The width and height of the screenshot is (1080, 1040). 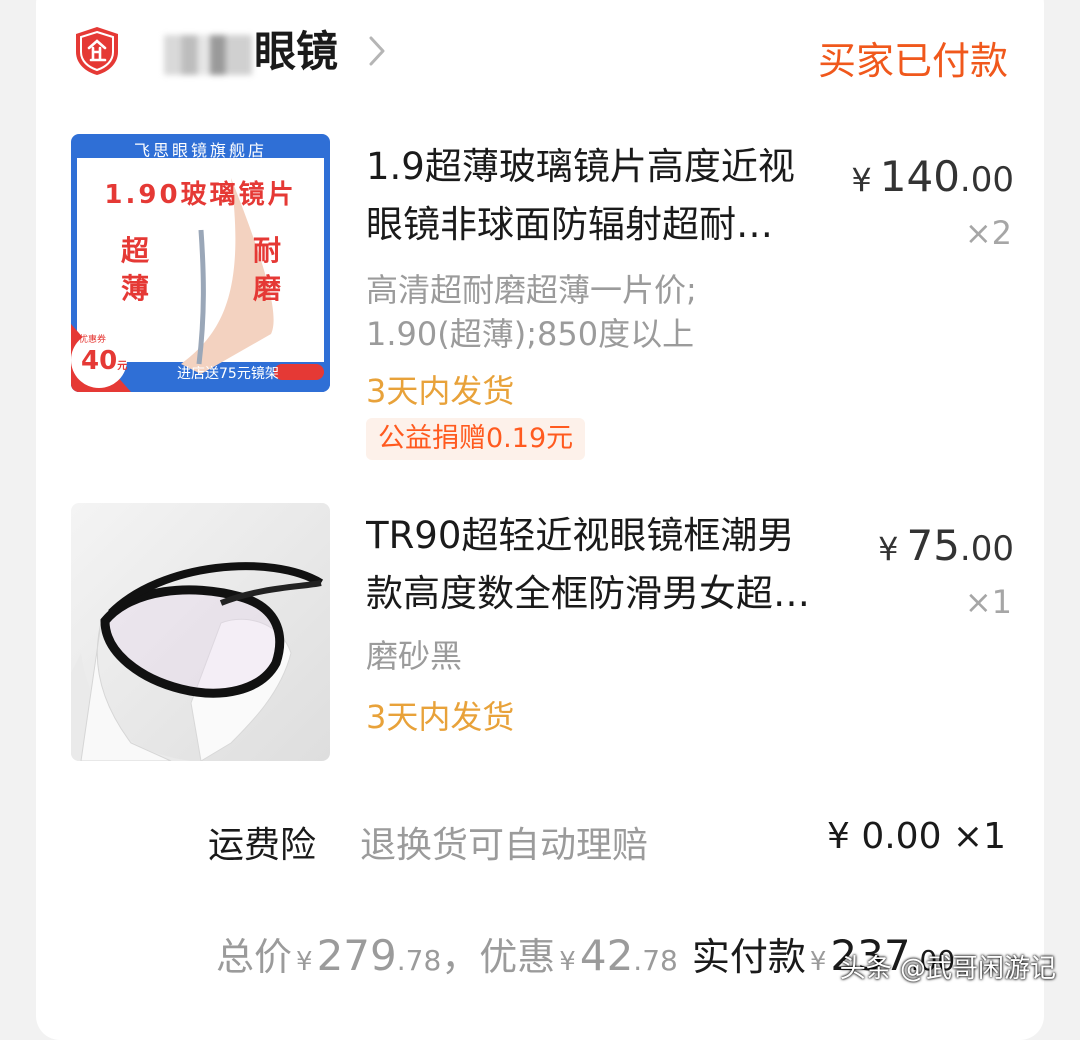 What do you see at coordinates (531, 312) in the screenshot?
I see `product-sku: 高清超耐磨超薄一片价; 1.90(超薄);850度以上` at bounding box center [531, 312].